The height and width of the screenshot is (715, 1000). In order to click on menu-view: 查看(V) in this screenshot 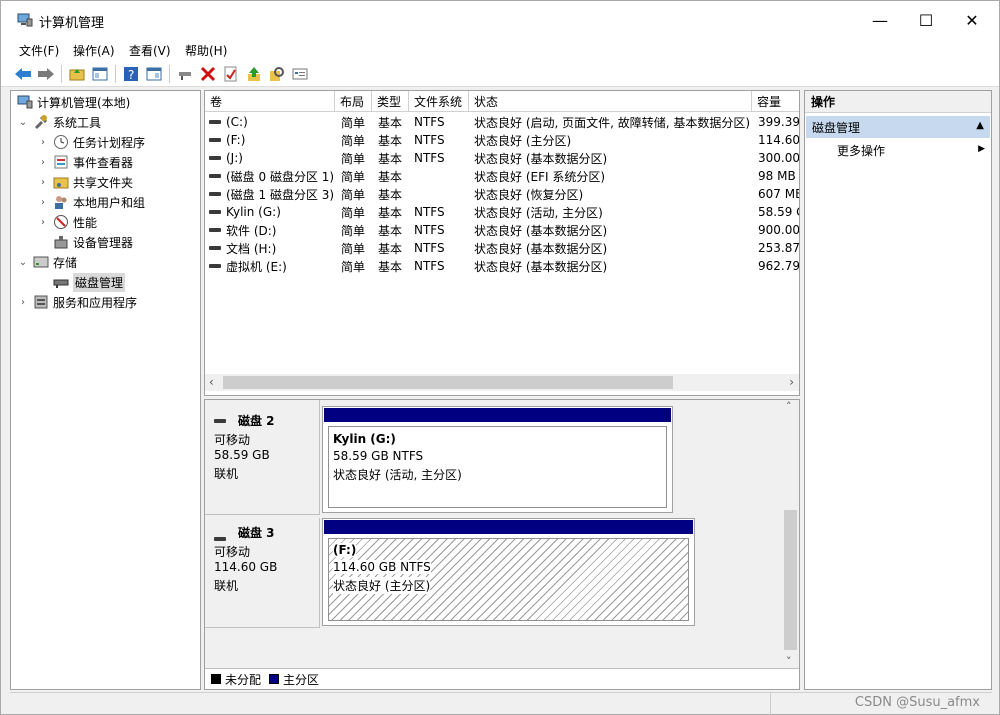, I will do `click(150, 50)`.